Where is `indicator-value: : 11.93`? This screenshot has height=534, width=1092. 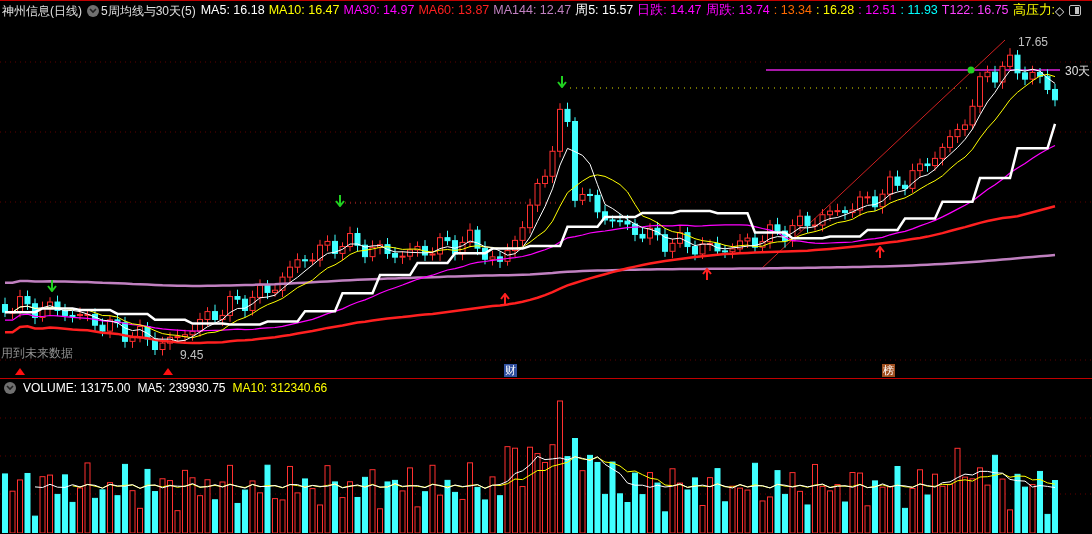 indicator-value: : 11.93 is located at coordinates (919, 11).